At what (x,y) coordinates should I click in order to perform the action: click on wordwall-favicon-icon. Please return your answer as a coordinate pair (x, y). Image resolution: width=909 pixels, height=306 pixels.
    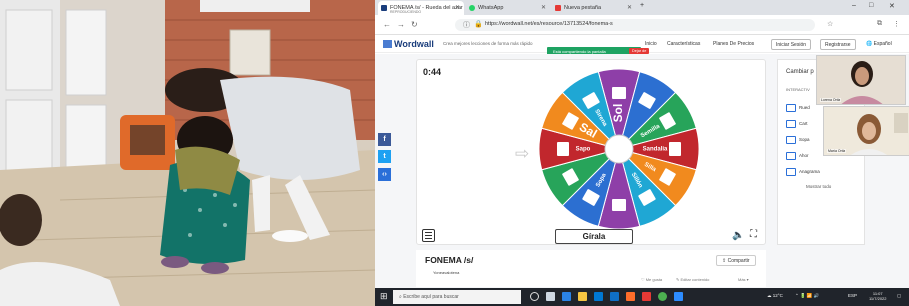
    Looking at the image, I should click on (384, 8).